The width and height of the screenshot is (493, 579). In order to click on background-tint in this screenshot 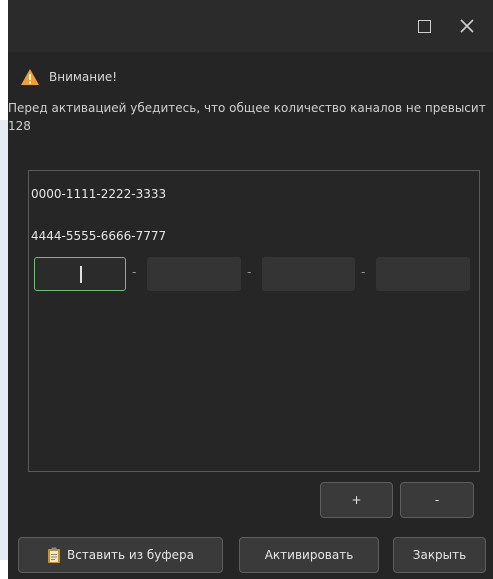, I will do `click(4, 340)`.